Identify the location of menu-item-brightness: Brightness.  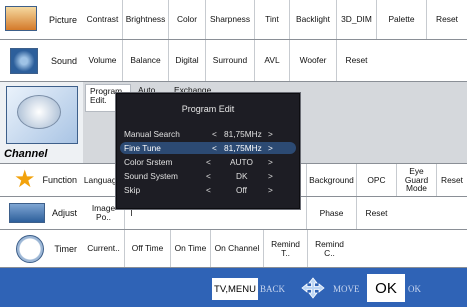
(145, 19).